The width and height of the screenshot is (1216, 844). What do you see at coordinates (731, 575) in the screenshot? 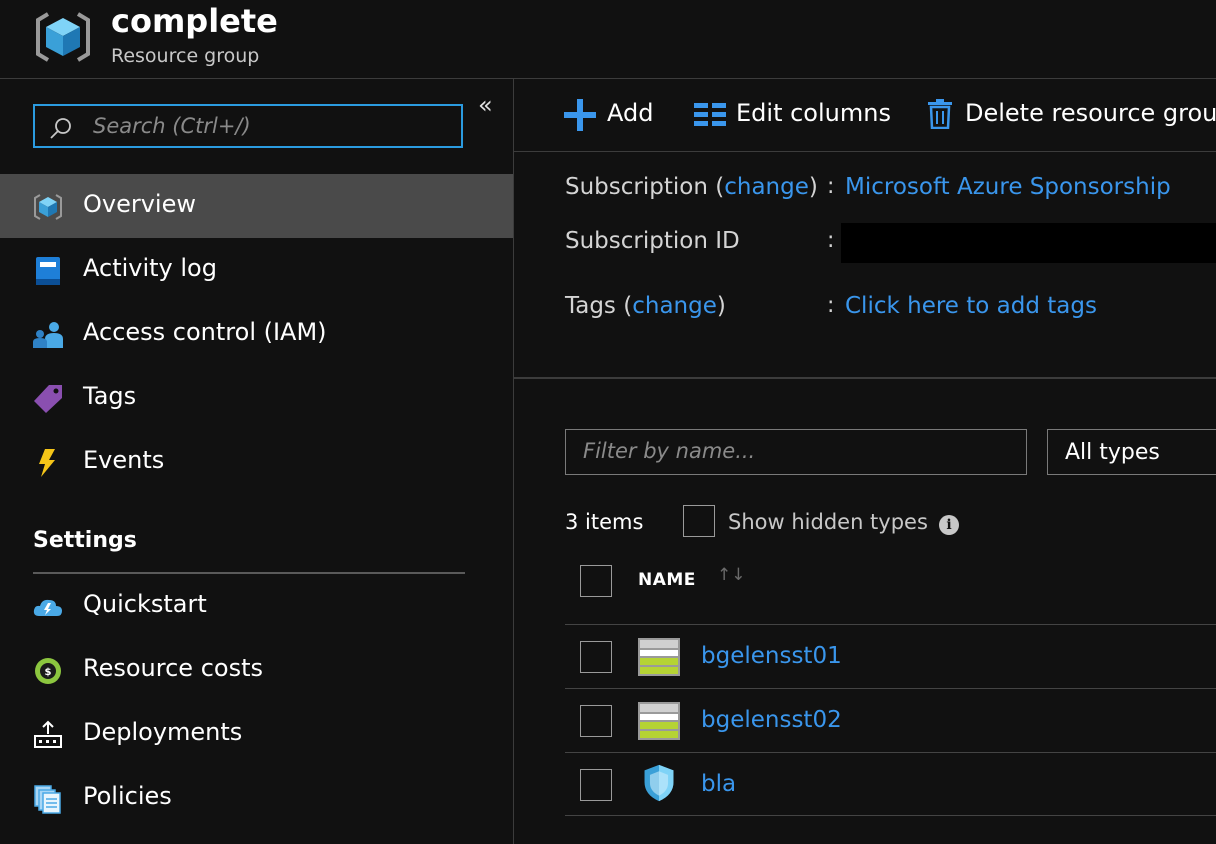
I see `sort-icon: ↑↓` at bounding box center [731, 575].